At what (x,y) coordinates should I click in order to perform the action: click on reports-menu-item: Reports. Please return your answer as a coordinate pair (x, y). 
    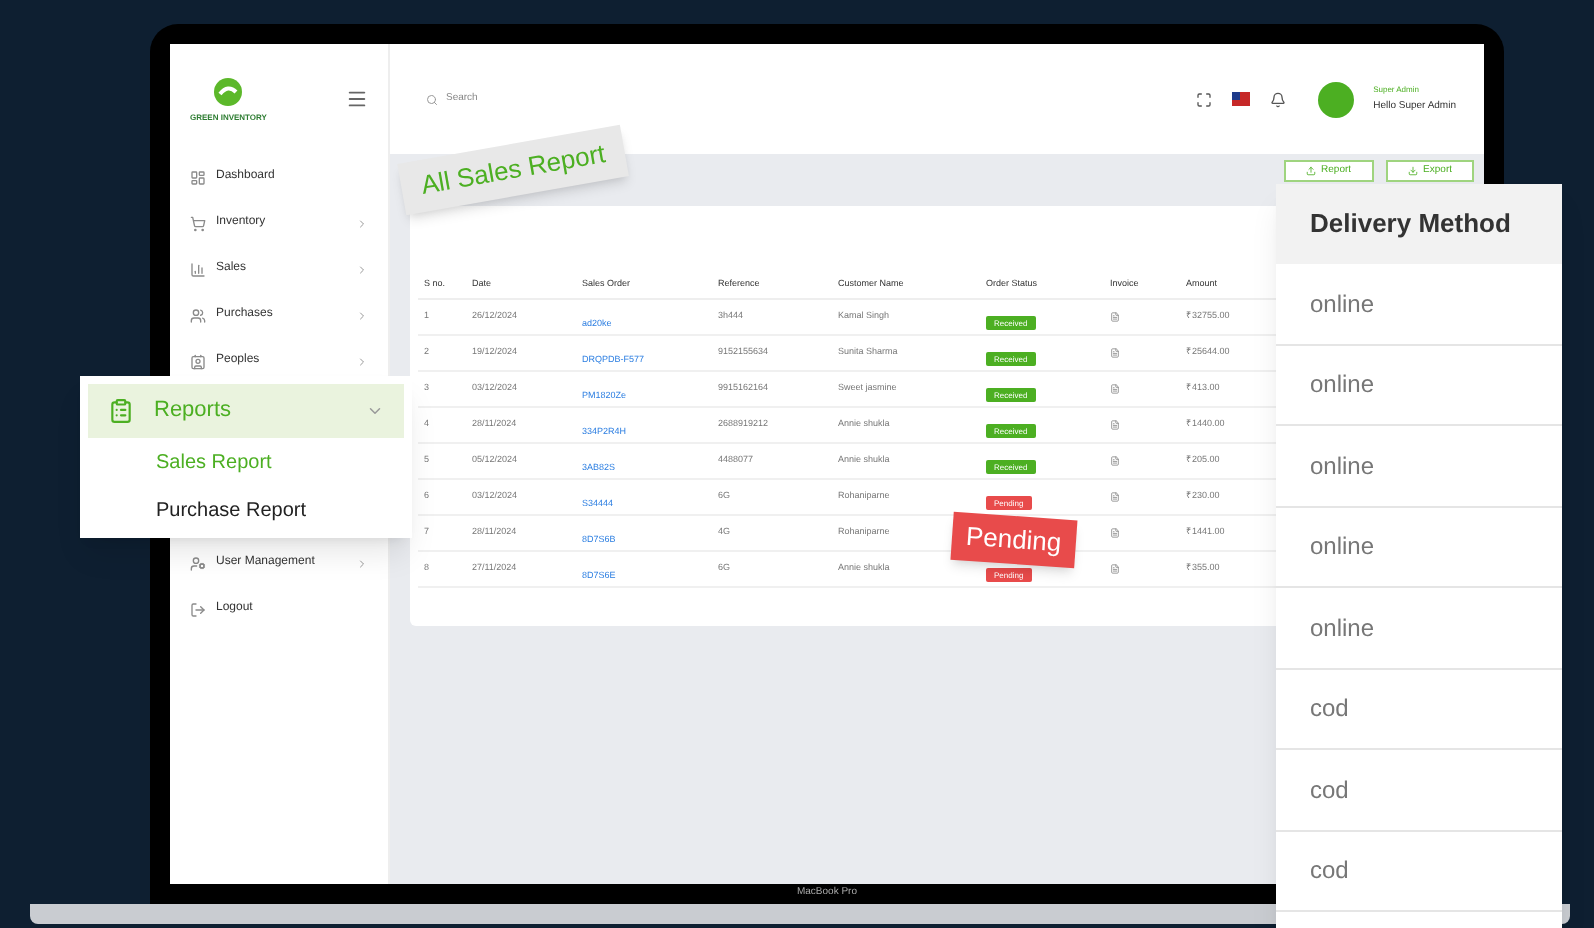
    Looking at the image, I should click on (246, 411).